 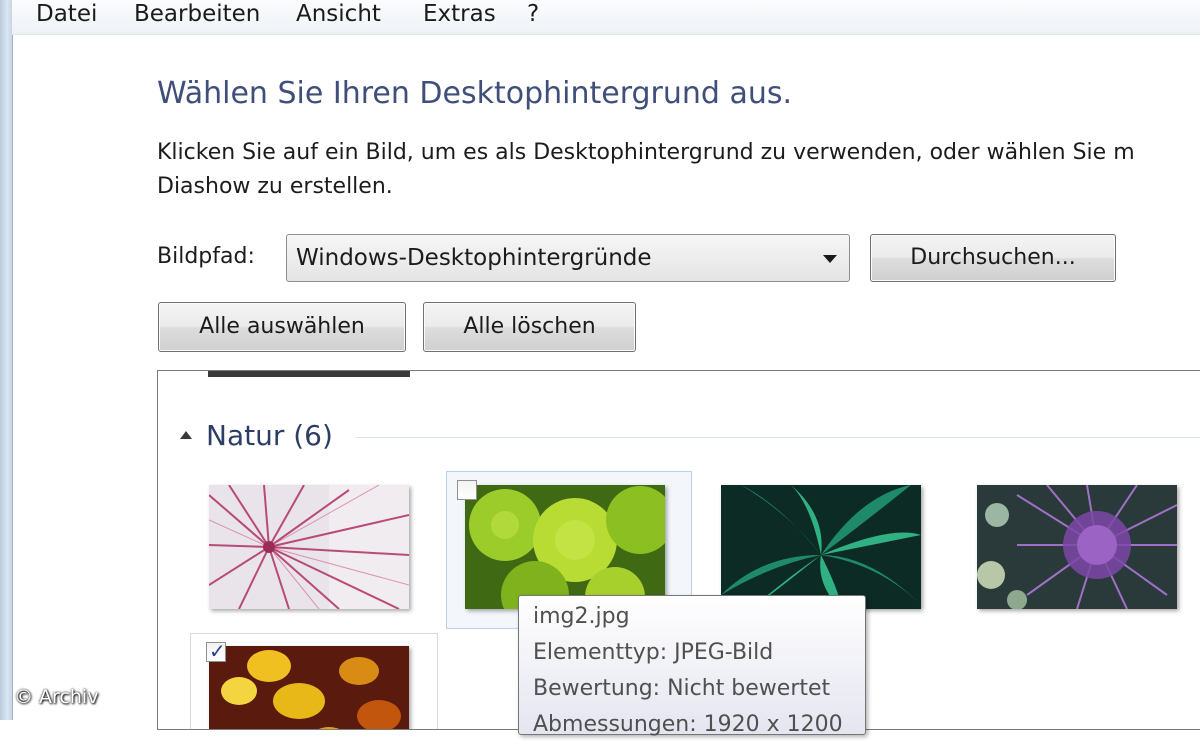 I want to click on picture-path-dropdown: Windows-Desktophintergründe, so click(x=568, y=258).